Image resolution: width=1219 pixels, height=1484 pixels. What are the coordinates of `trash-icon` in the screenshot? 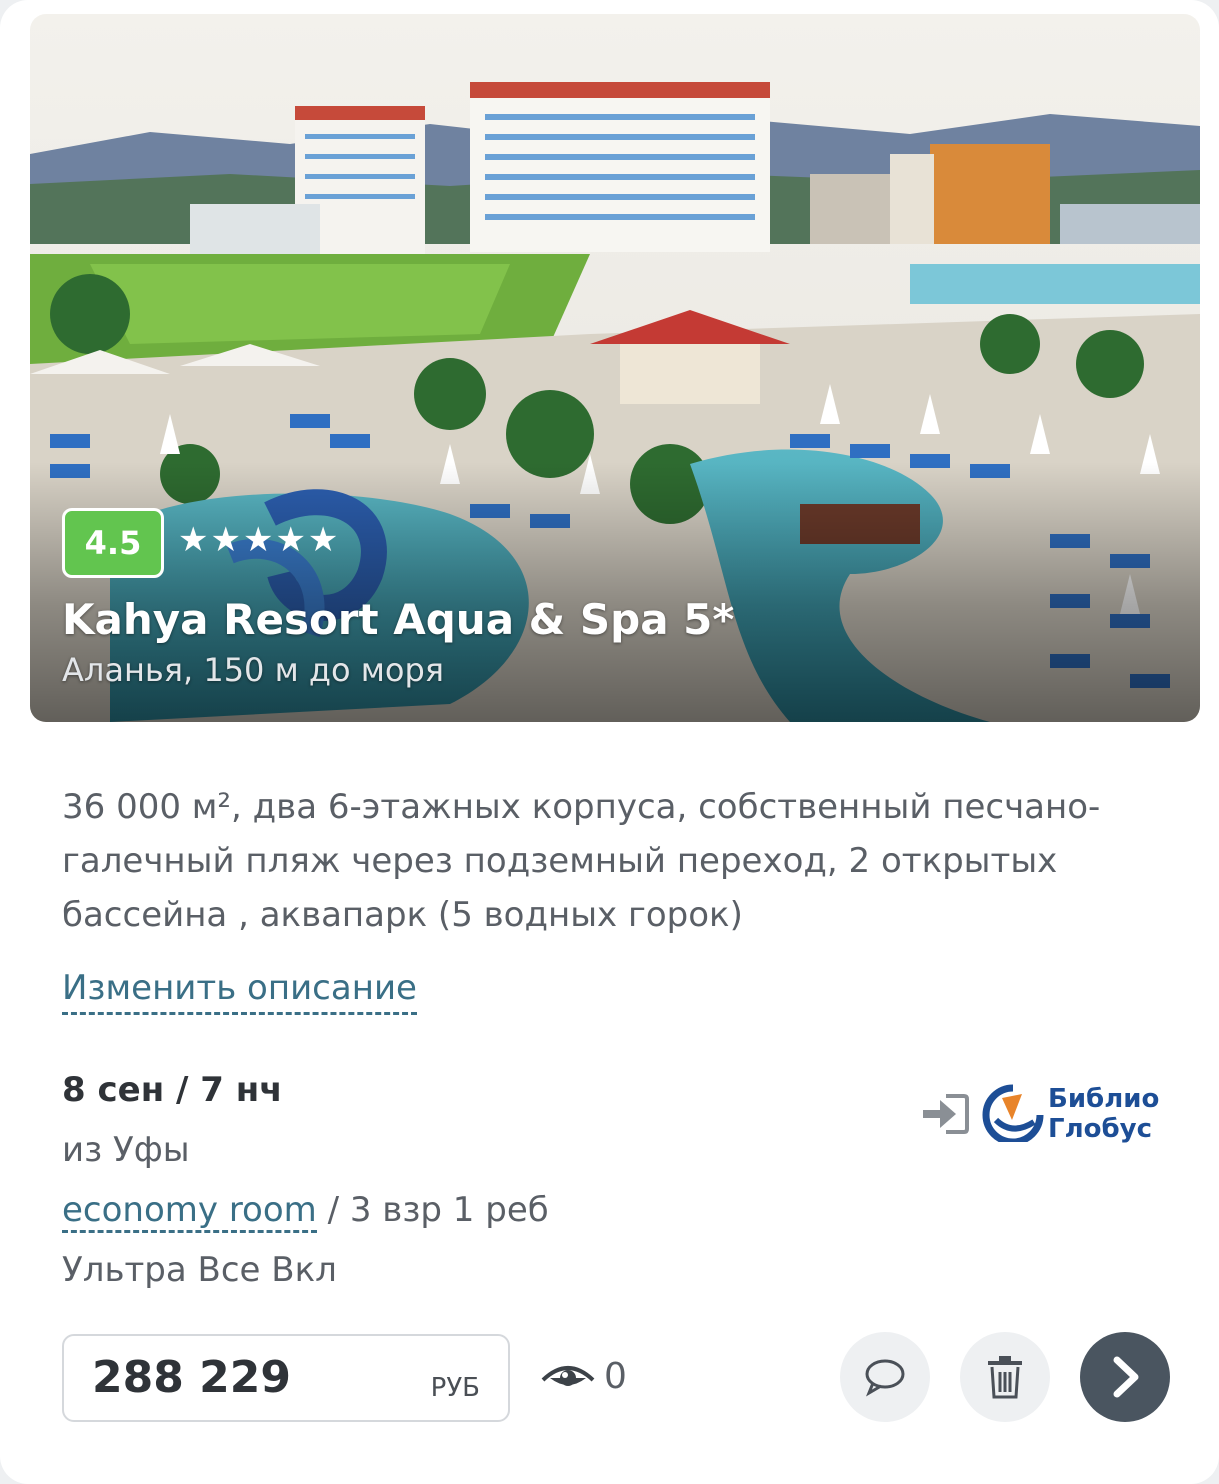 It's located at (1005, 1377).